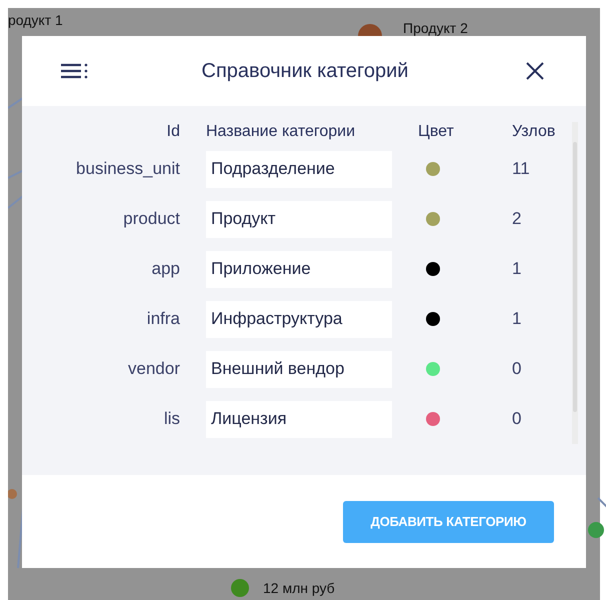 The image size is (606, 600). I want to click on column-header: Узлов, so click(534, 132).